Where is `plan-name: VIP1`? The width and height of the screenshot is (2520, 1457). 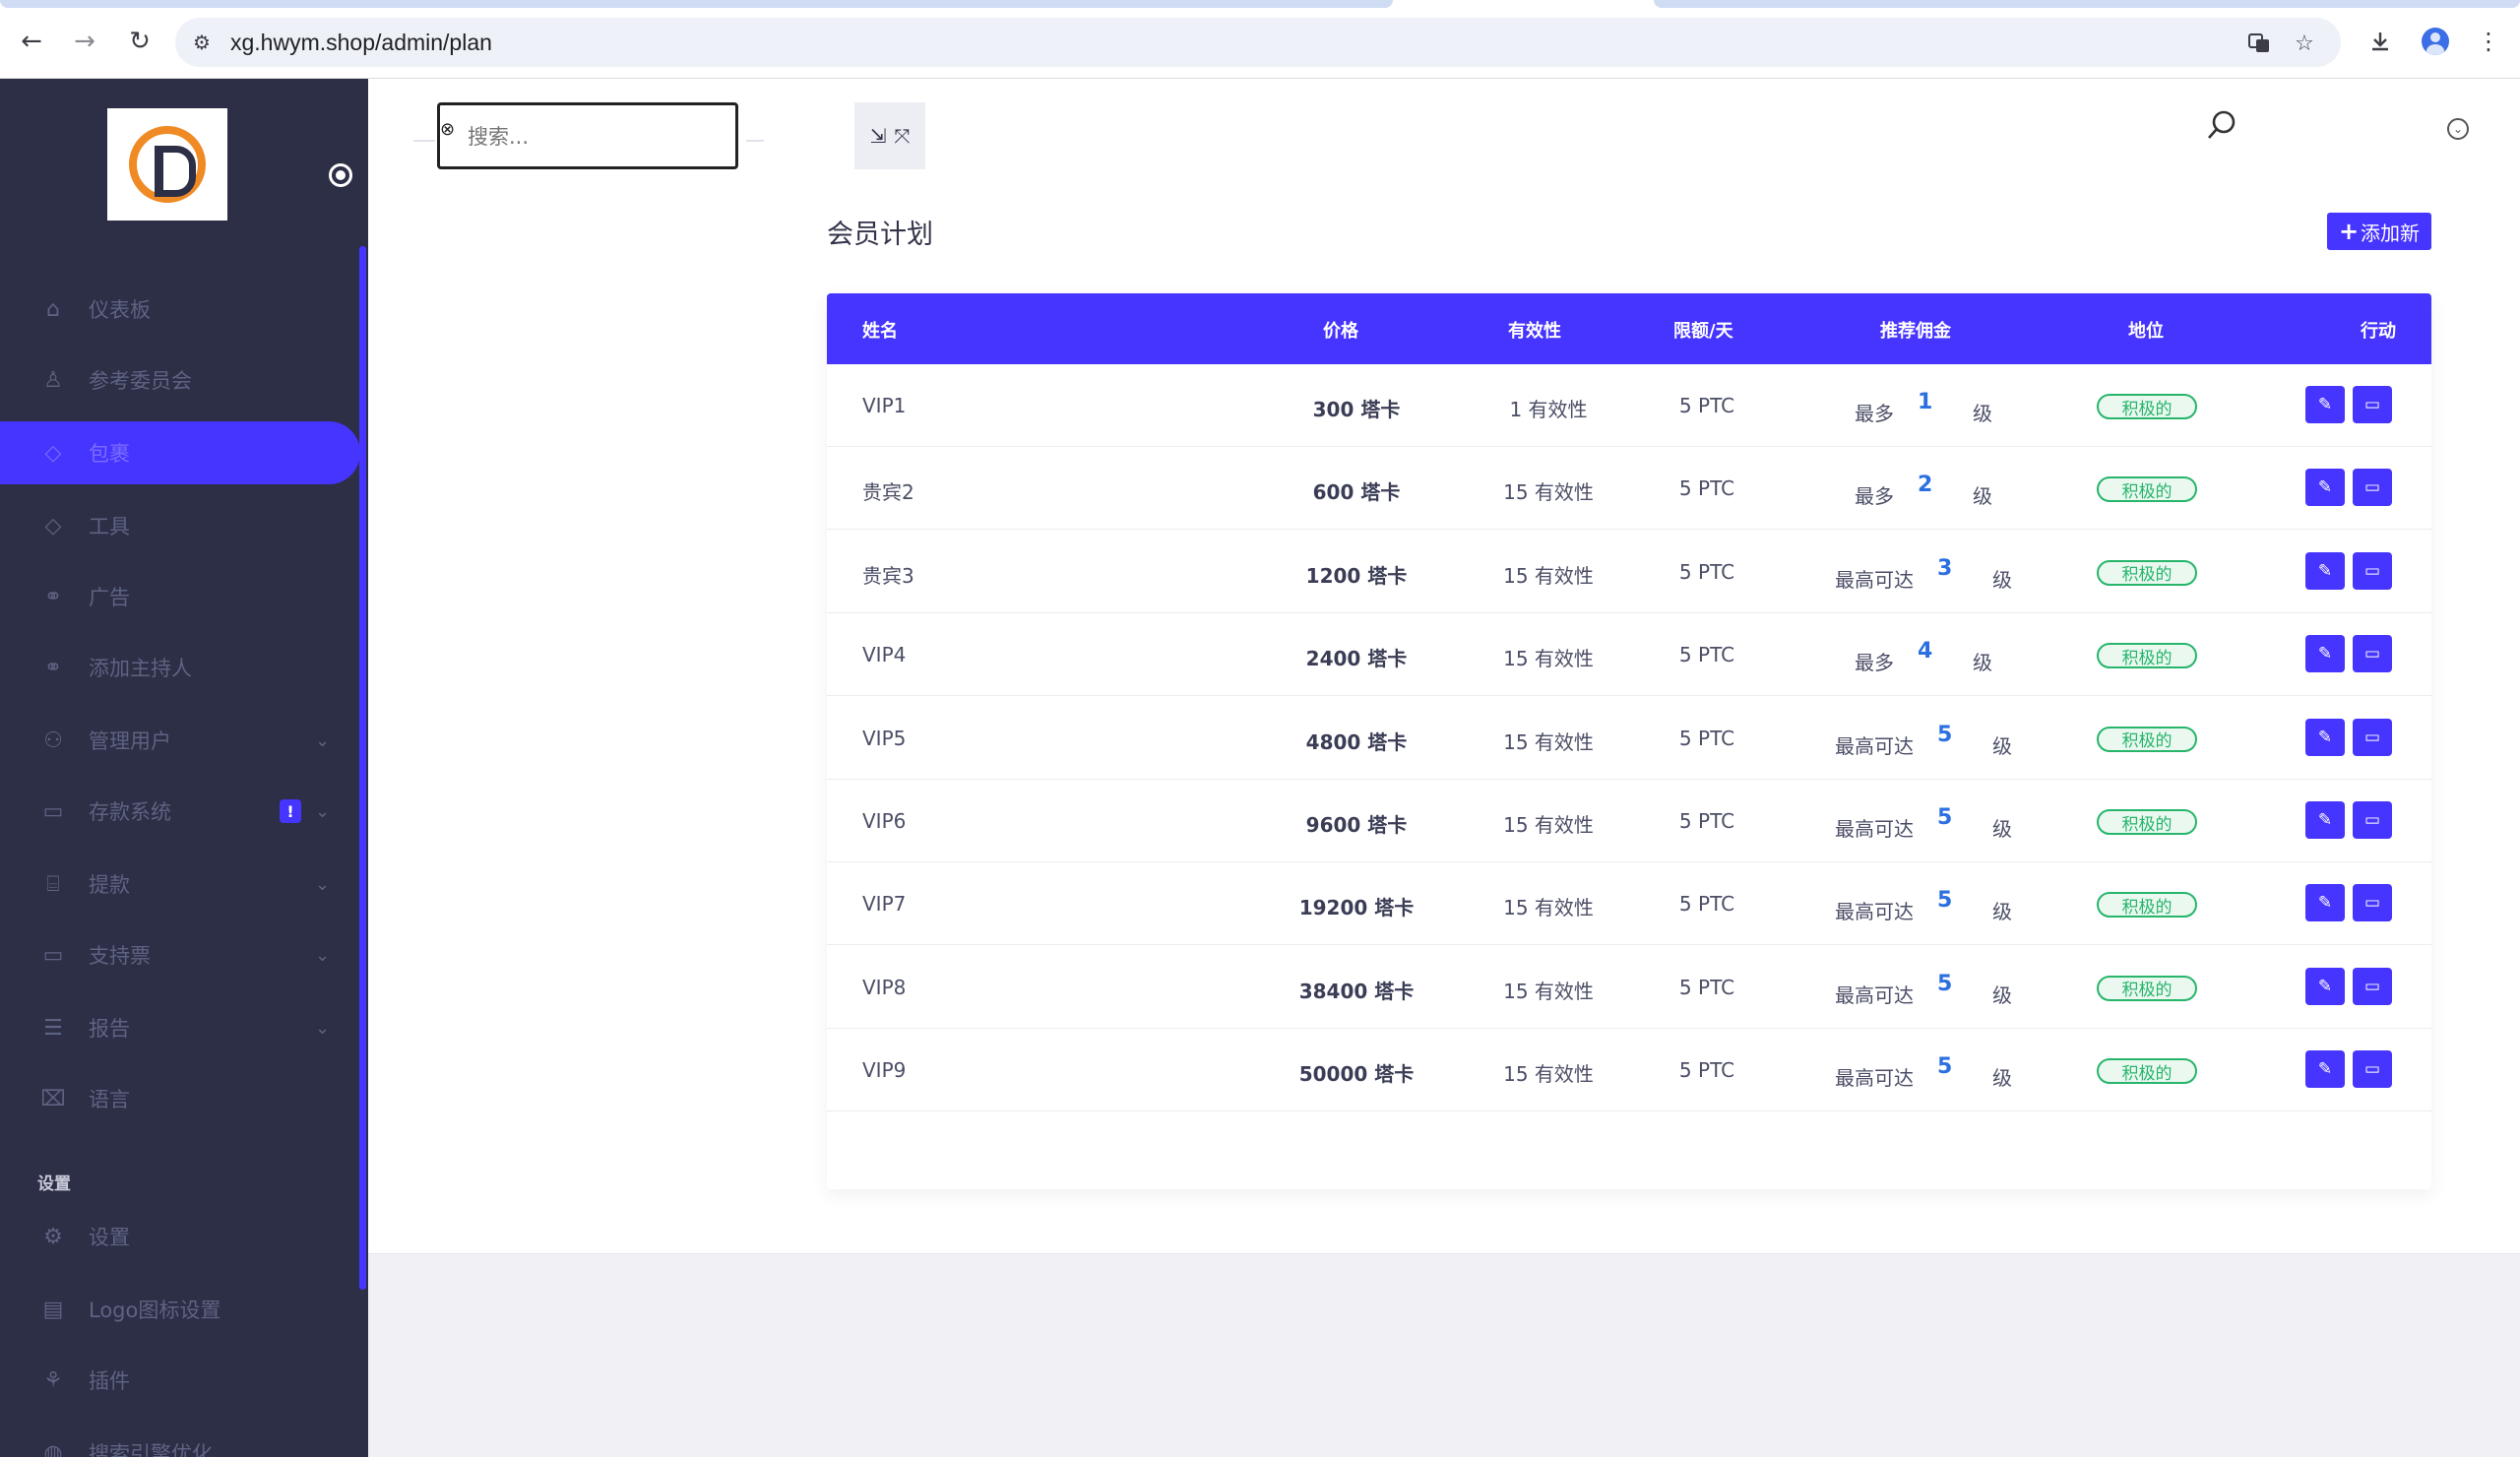 plan-name: VIP1 is located at coordinates (884, 405).